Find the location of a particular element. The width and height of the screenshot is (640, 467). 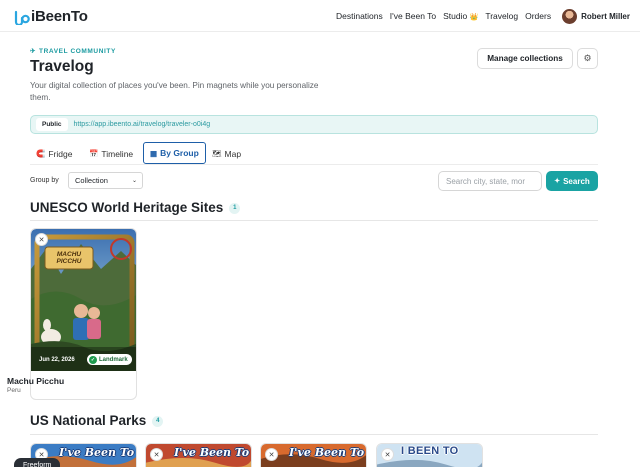

manage-collections-button: Manage collections is located at coordinates (525, 58).